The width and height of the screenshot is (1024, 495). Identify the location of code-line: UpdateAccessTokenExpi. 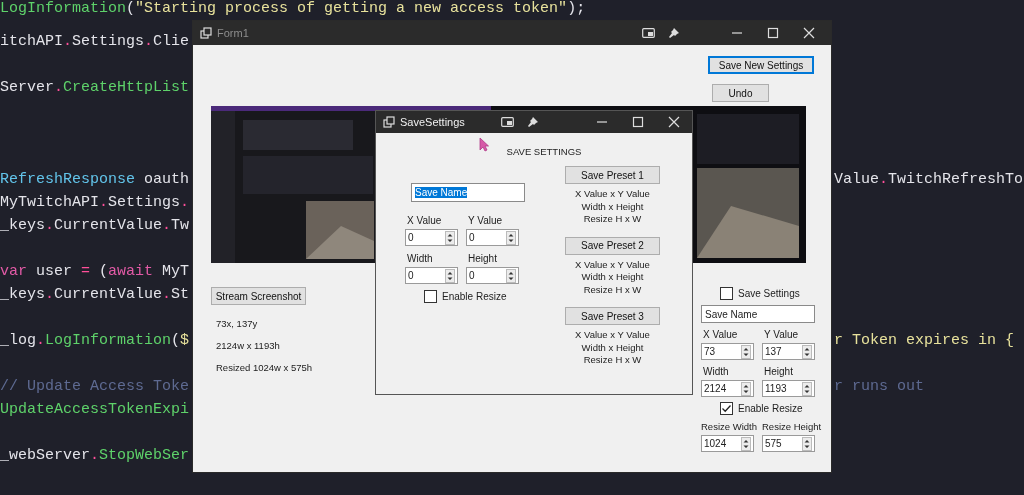
(95, 409).